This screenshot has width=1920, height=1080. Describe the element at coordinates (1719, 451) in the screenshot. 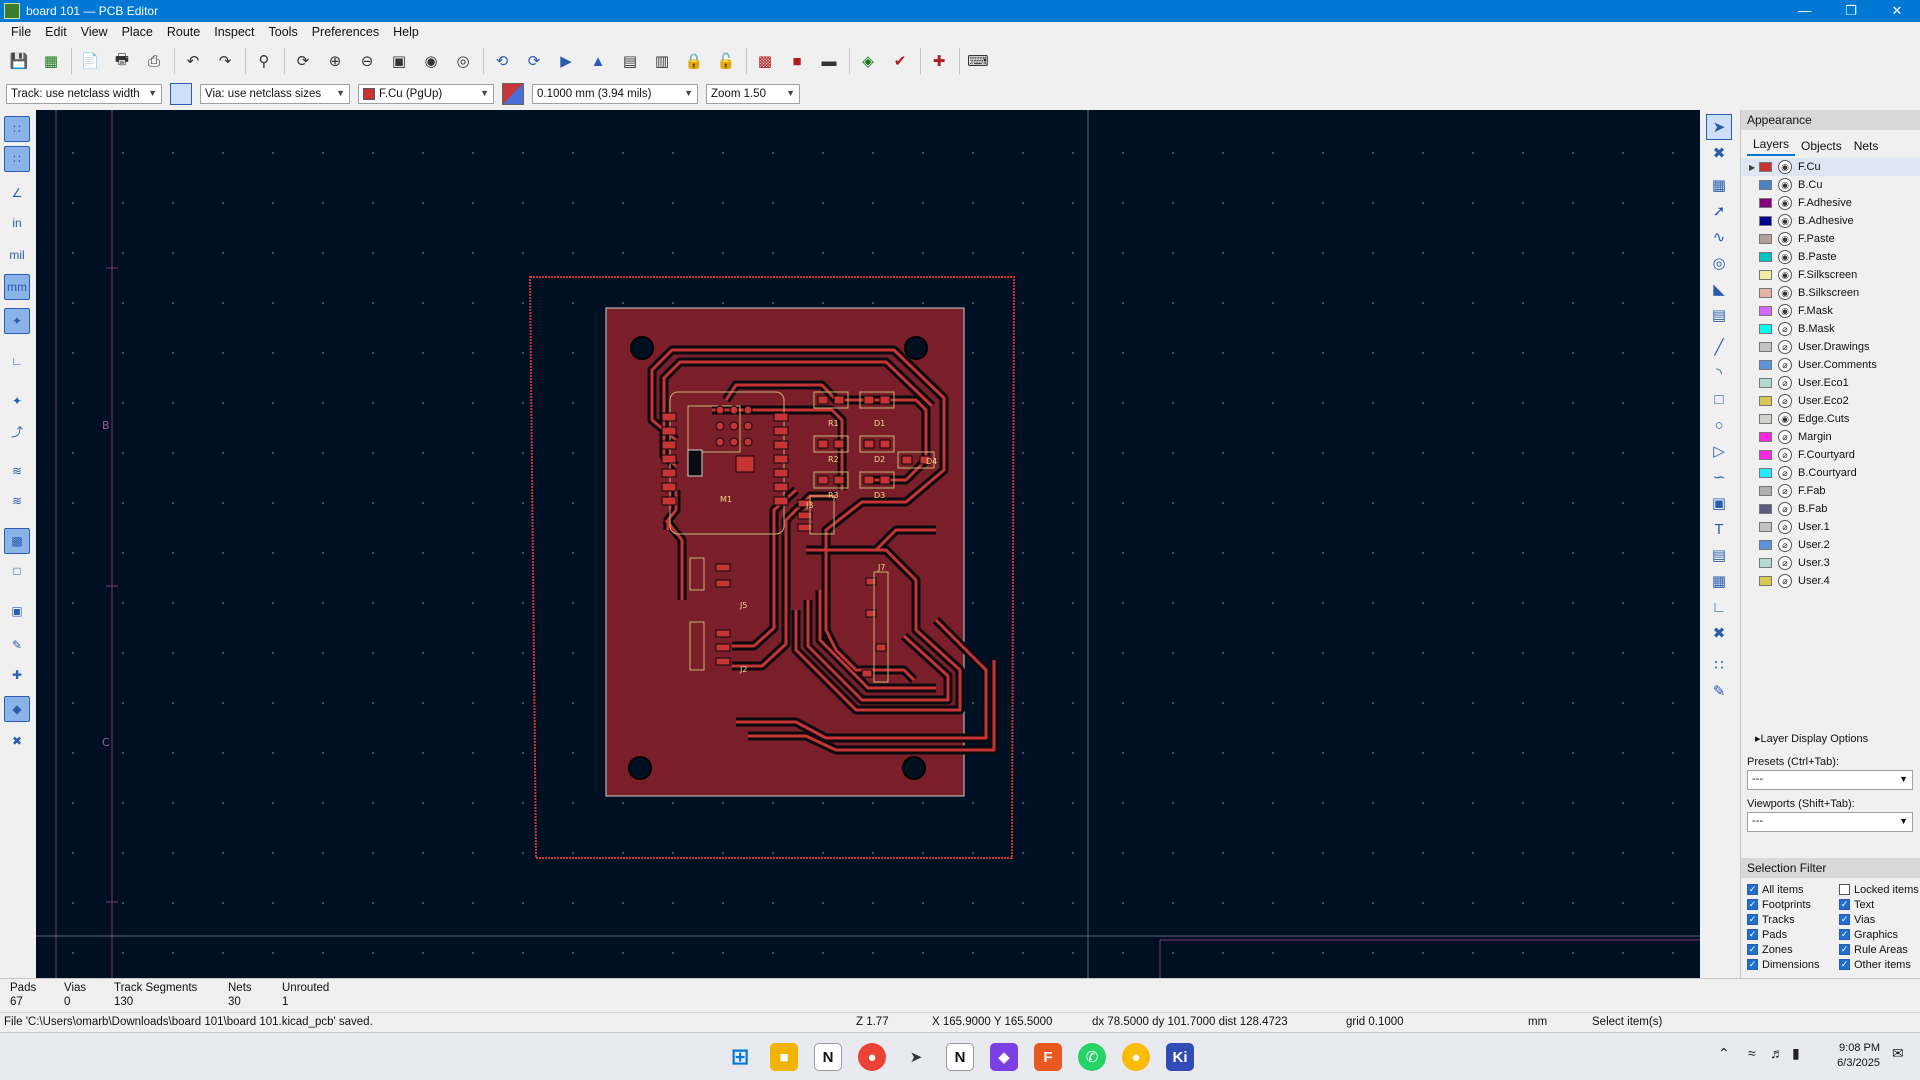

I see `draw-polygon-icon: ▷` at that location.